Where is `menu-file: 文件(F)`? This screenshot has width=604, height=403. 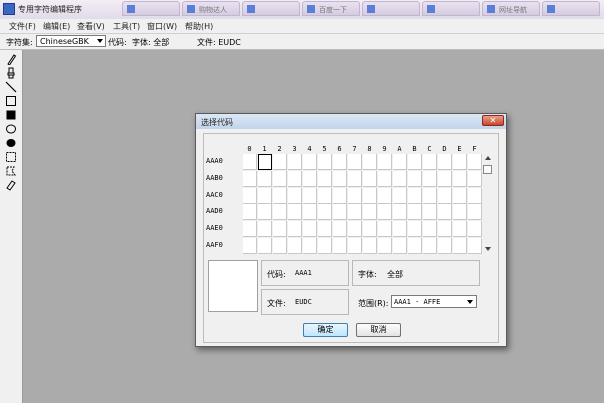
menu-file: 文件(F) is located at coordinates (22, 26).